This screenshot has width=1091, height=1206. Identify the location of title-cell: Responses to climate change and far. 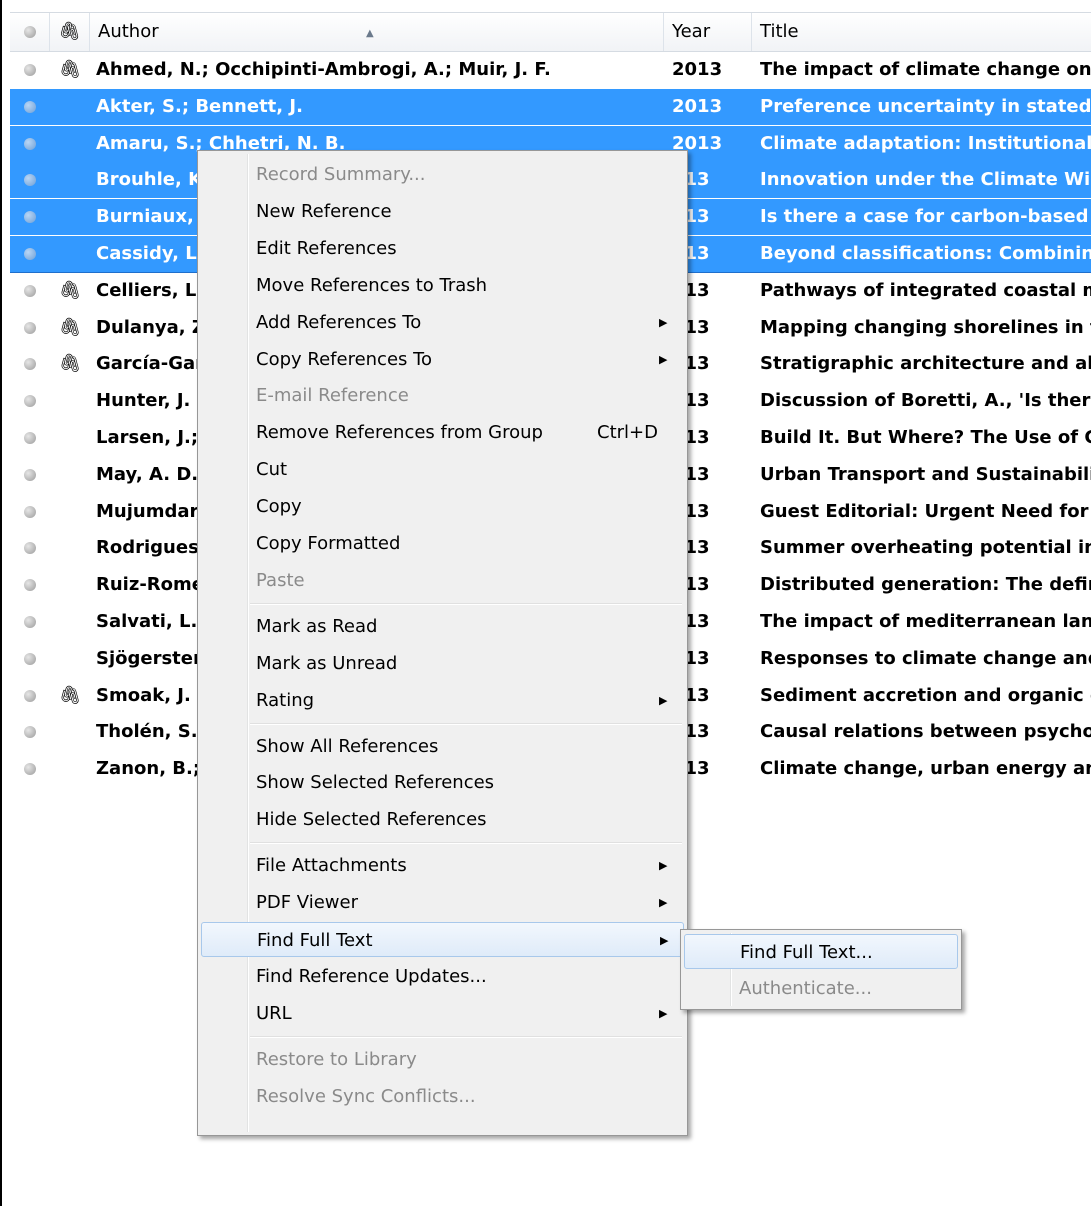
(925, 658).